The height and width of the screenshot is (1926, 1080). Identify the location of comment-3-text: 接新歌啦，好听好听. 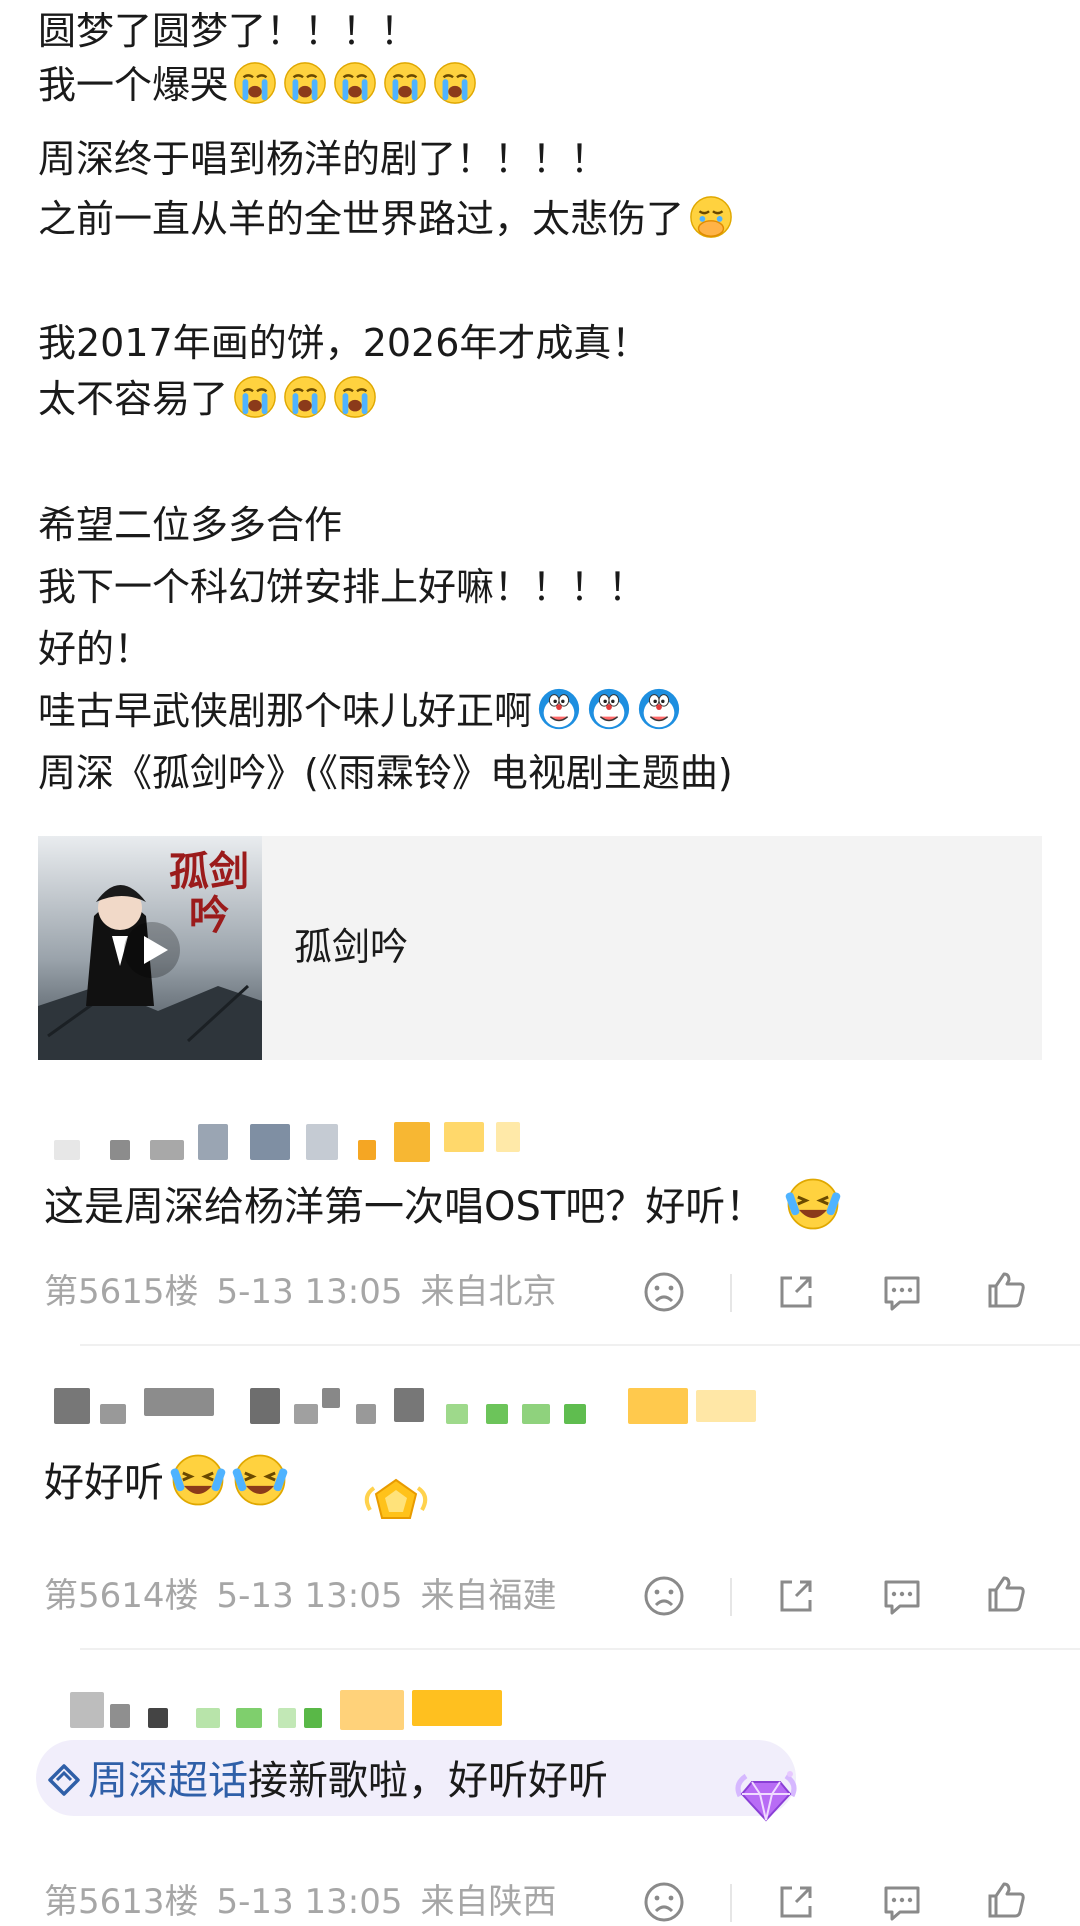
(428, 1781).